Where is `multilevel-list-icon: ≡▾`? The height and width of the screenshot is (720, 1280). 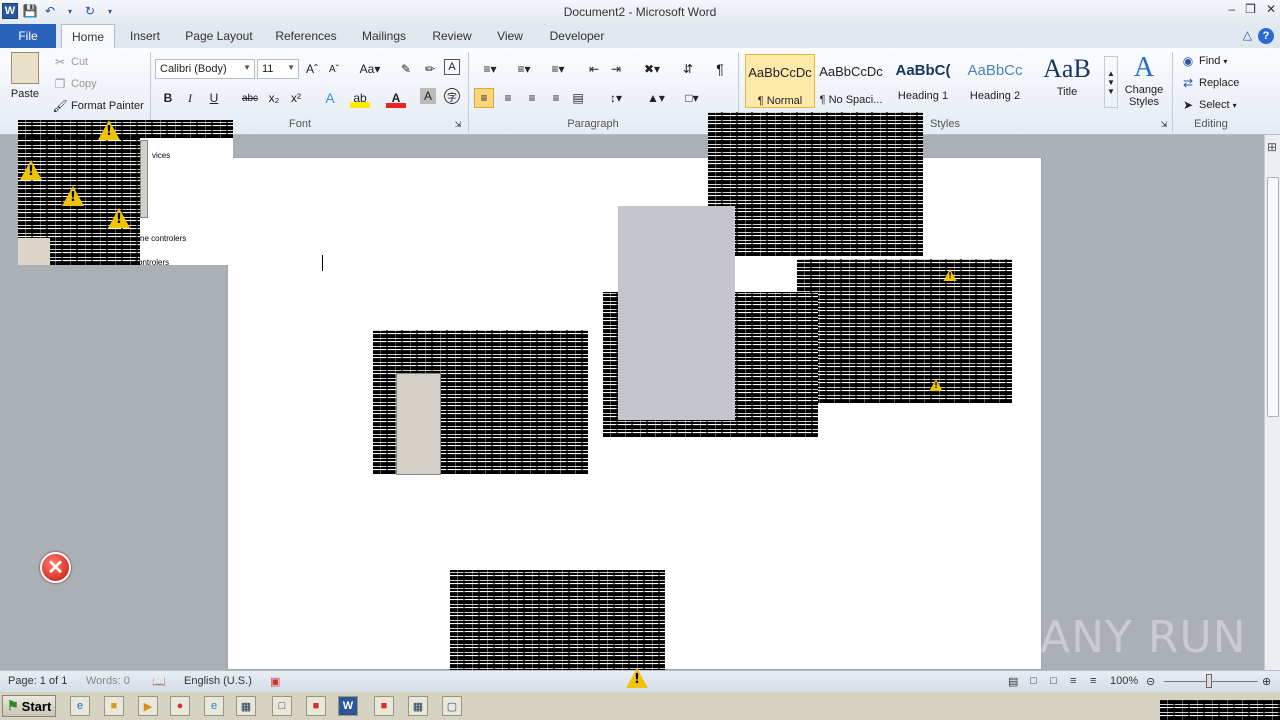
multilevel-list-icon: ≡▾ is located at coordinates (558, 69).